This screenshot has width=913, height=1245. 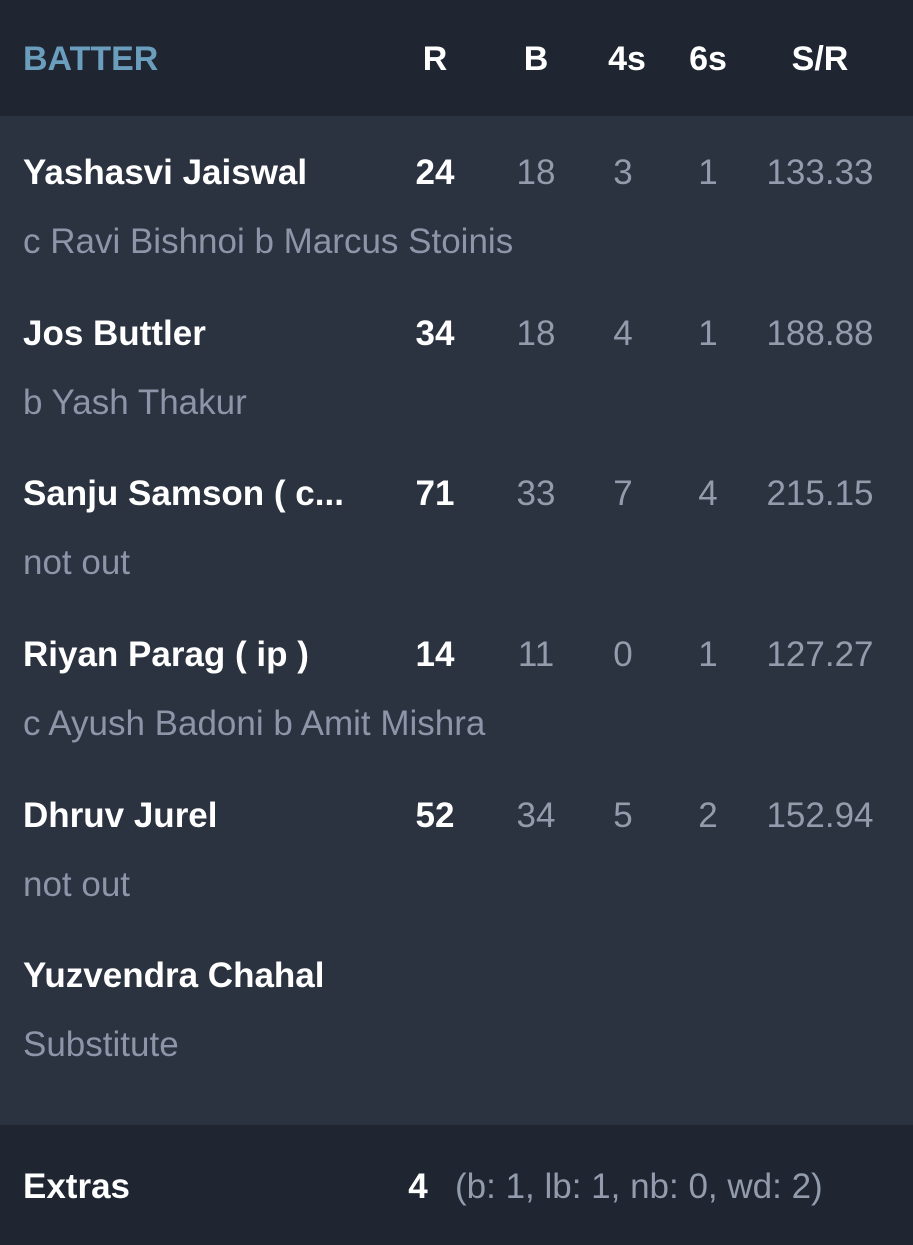 I want to click on batter-balls: 34, so click(x=536, y=815).